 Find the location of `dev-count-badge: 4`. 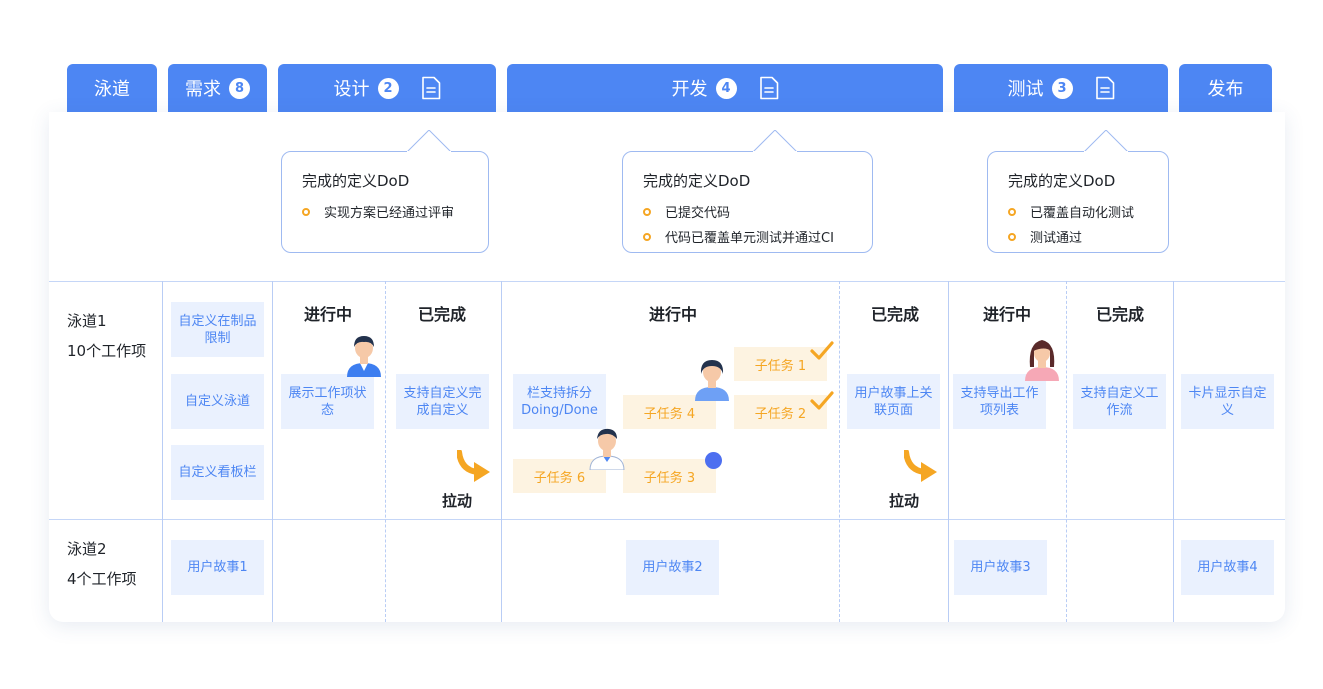

dev-count-badge: 4 is located at coordinates (726, 88).